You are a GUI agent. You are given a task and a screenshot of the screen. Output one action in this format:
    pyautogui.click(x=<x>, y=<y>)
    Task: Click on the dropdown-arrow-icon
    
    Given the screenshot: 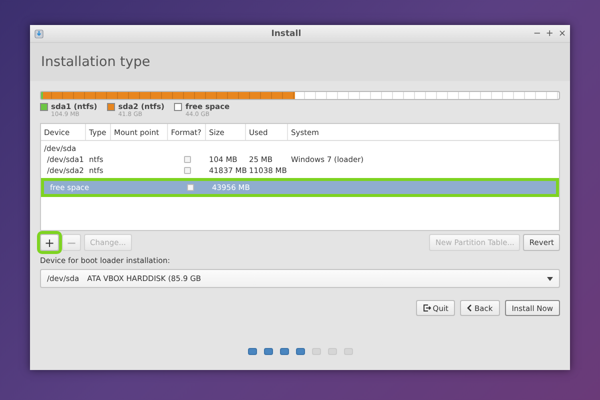 What is the action you would take?
    pyautogui.click(x=550, y=278)
    